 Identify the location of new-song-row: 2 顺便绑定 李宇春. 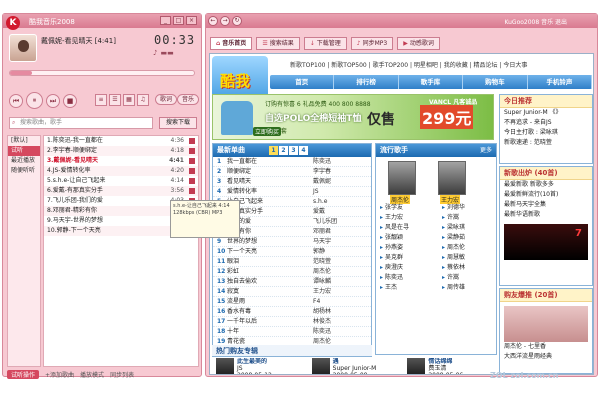
(292, 172).